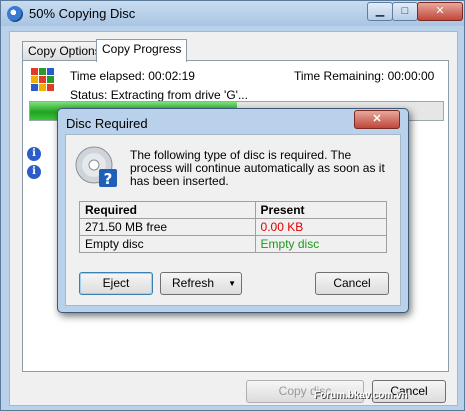 The width and height of the screenshot is (465, 411). What do you see at coordinates (352, 283) in the screenshot?
I see `dialog-cancel-button: Cancel` at bounding box center [352, 283].